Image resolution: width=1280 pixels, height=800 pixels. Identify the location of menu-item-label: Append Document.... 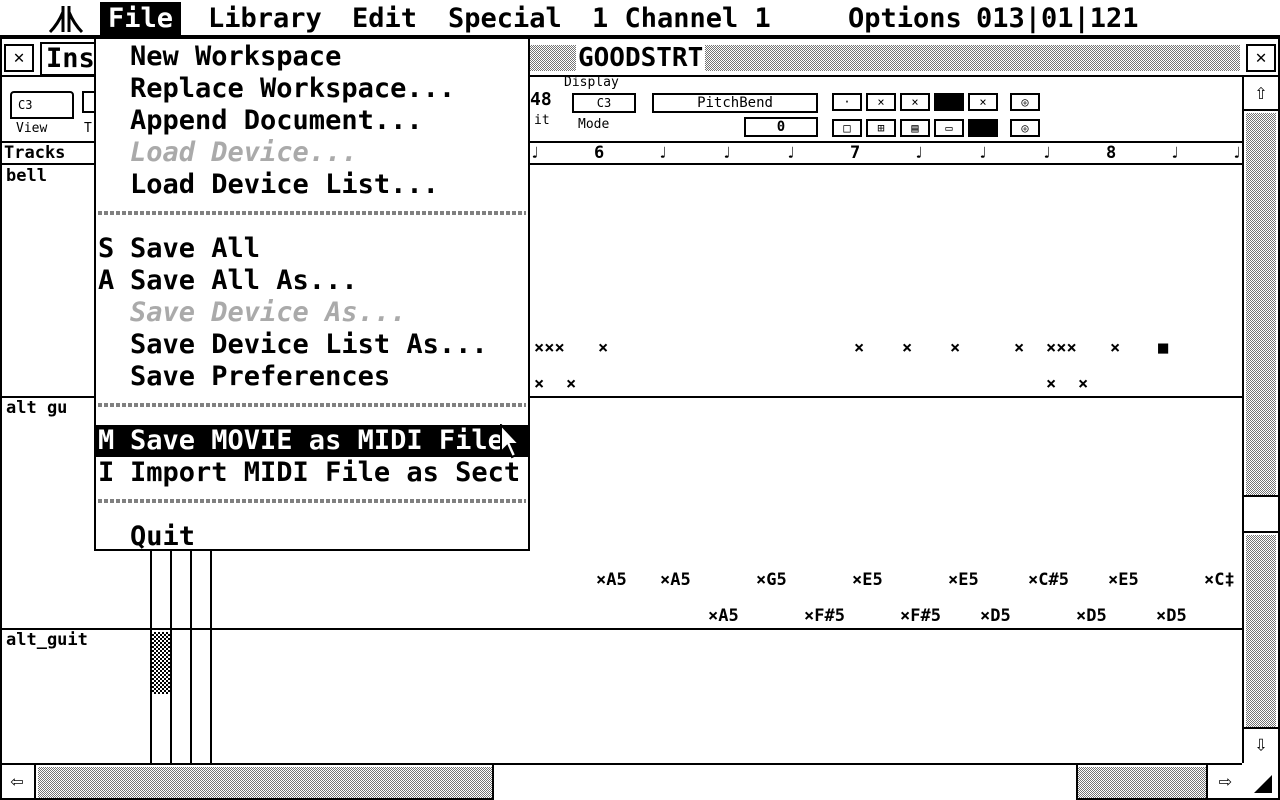
(276, 120).